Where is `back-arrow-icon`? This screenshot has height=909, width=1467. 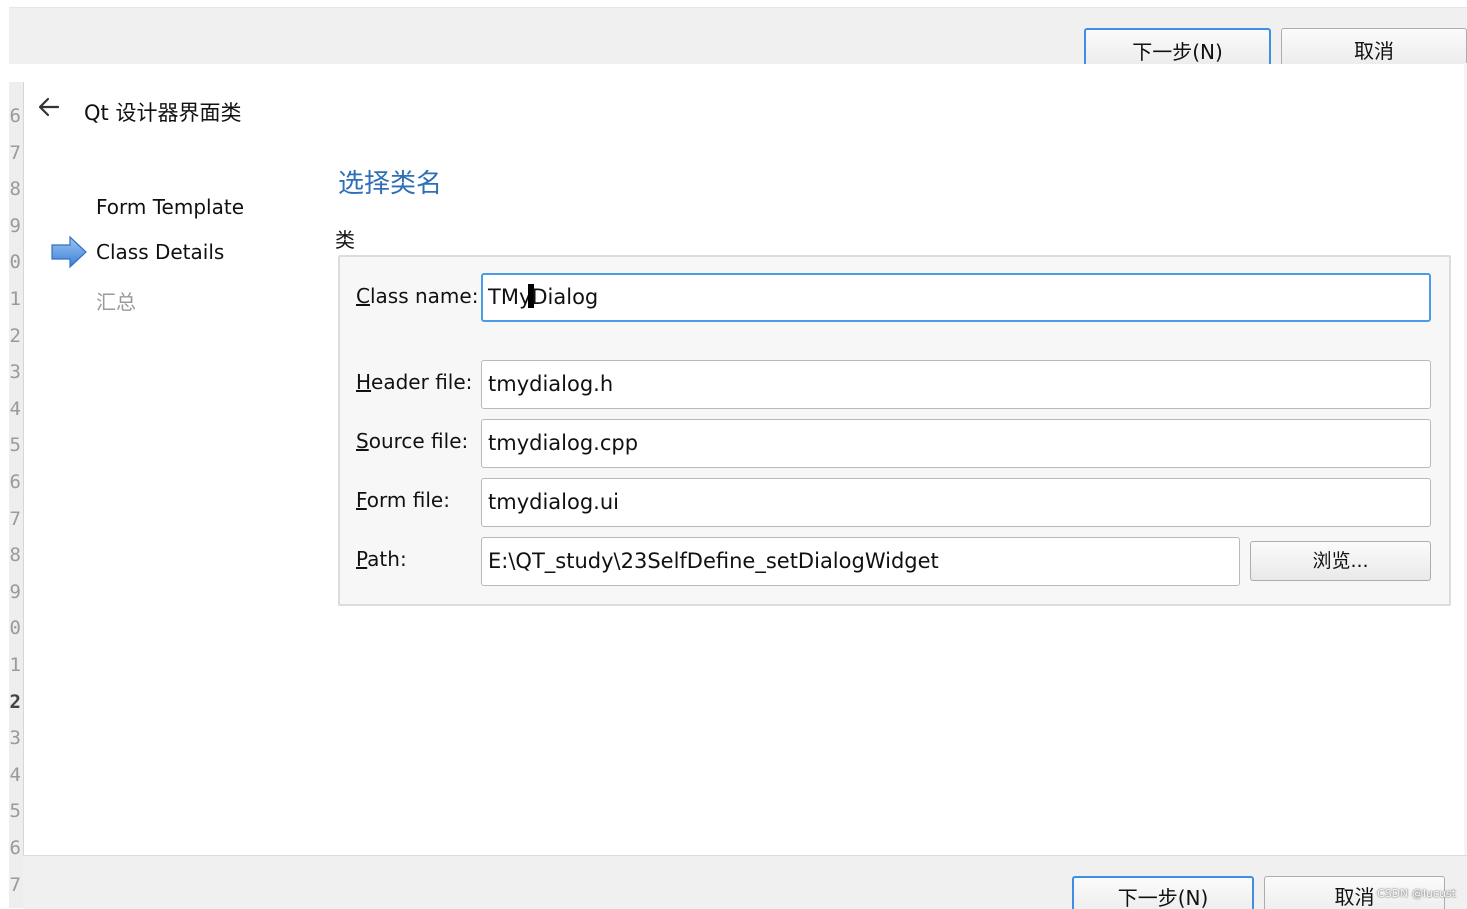
back-arrow-icon is located at coordinates (49, 107).